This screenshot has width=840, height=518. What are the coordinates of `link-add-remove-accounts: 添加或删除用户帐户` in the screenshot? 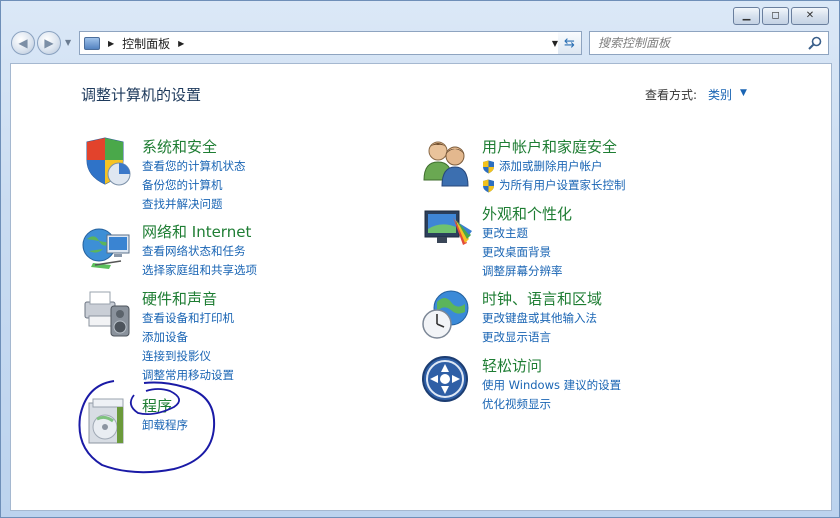 It's located at (554, 166).